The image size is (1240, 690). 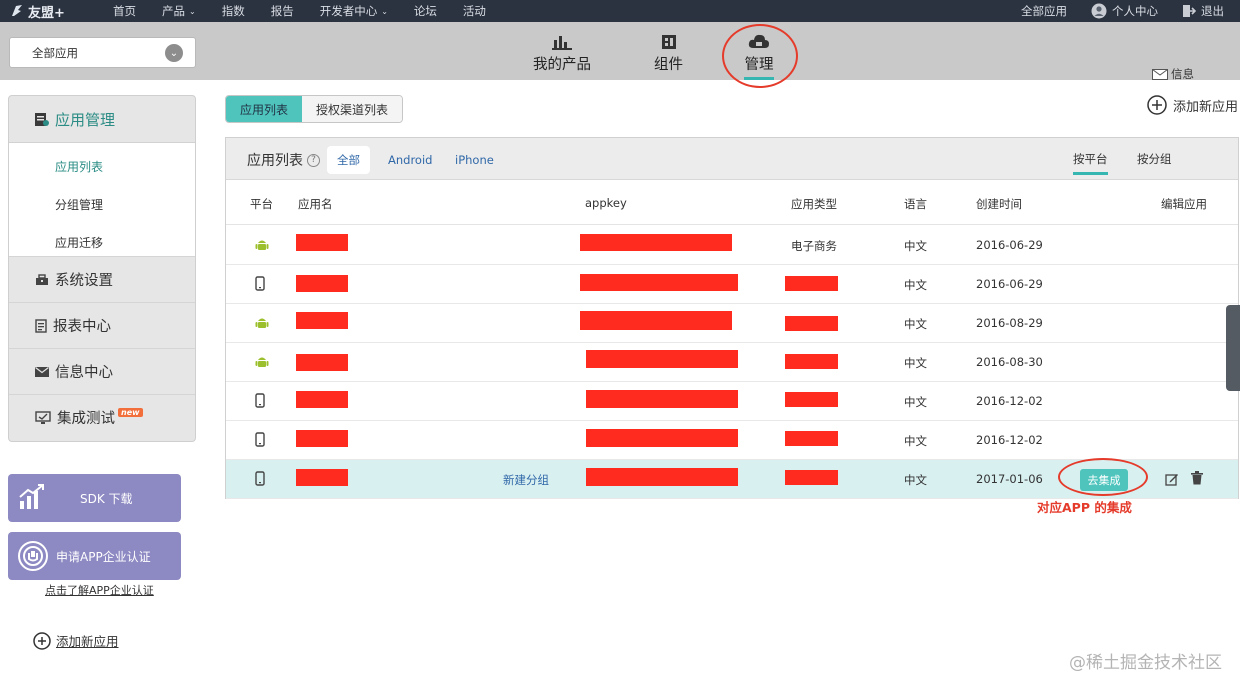 I want to click on segment-app-list: 应用列表, so click(x=264, y=109).